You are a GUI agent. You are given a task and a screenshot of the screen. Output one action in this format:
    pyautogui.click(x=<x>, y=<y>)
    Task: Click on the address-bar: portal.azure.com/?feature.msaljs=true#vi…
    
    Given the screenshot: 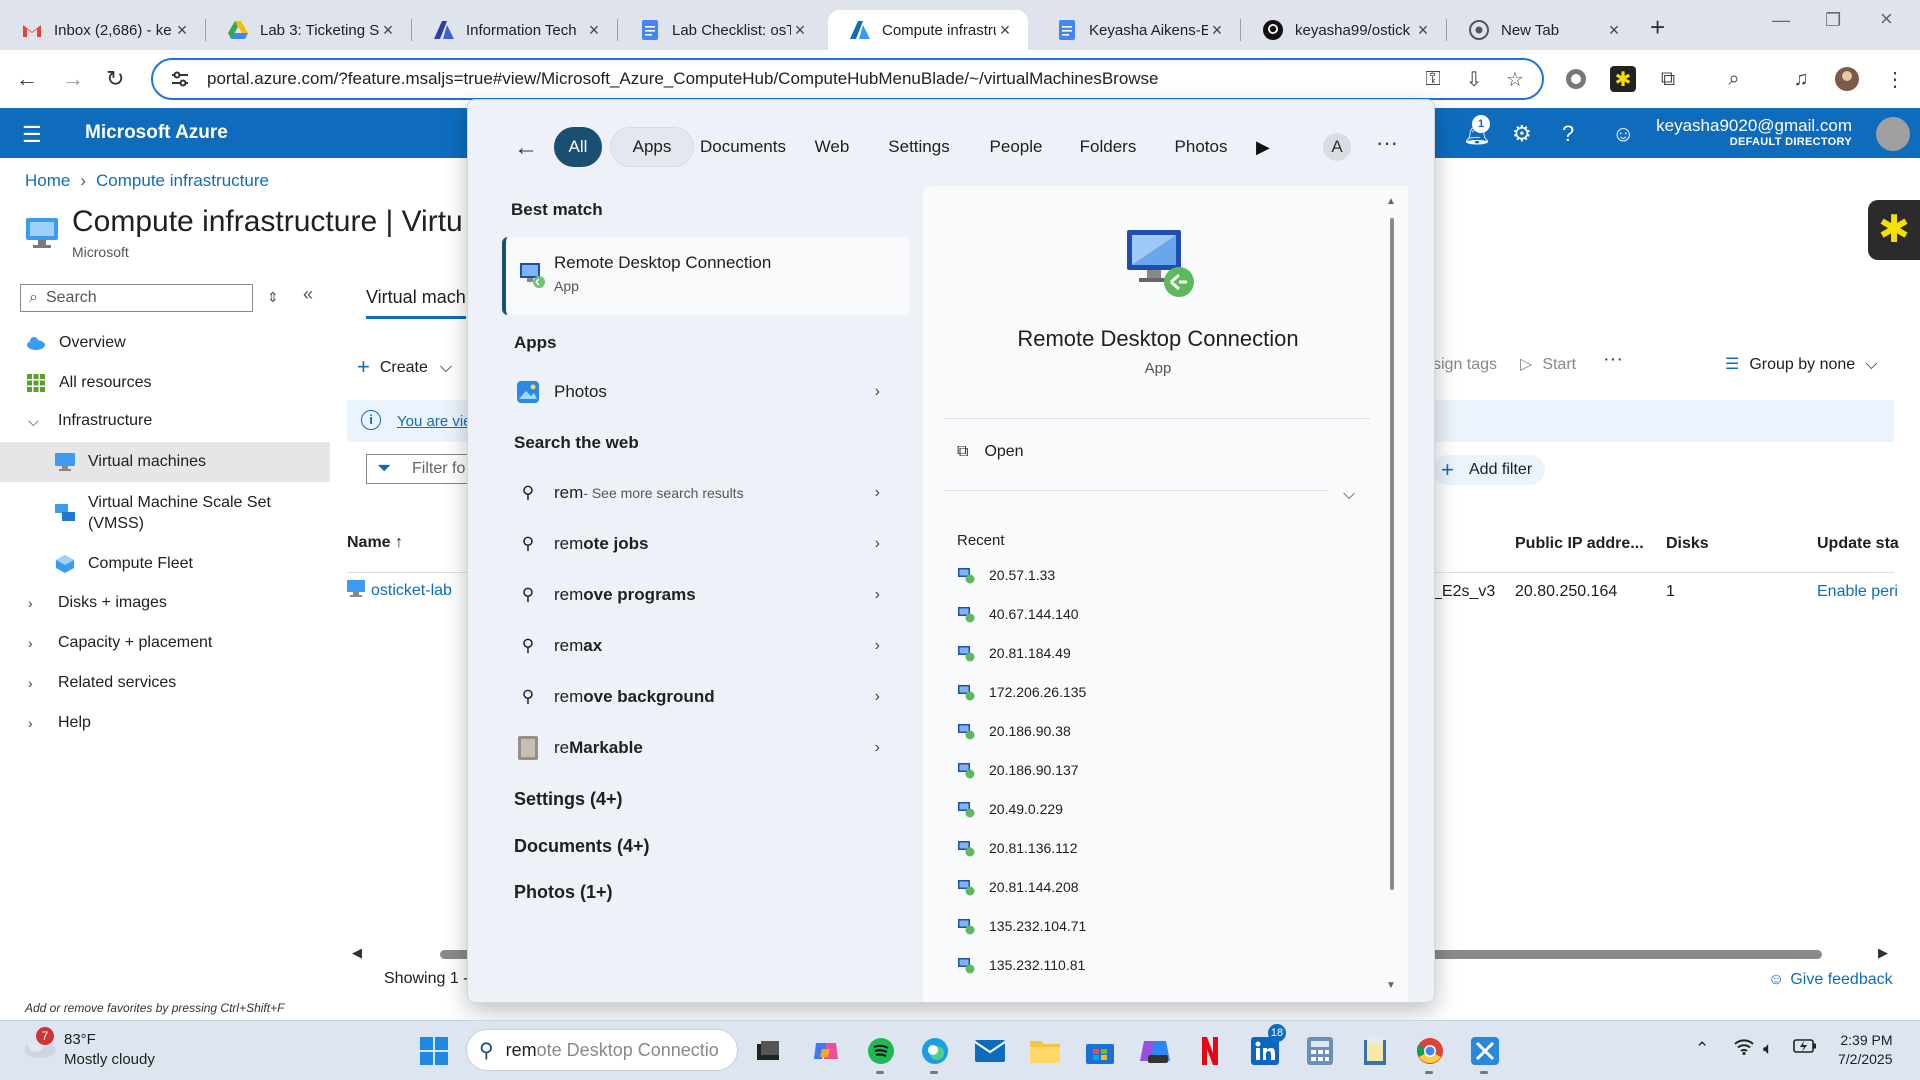 What is the action you would take?
    pyautogui.click(x=847, y=79)
    